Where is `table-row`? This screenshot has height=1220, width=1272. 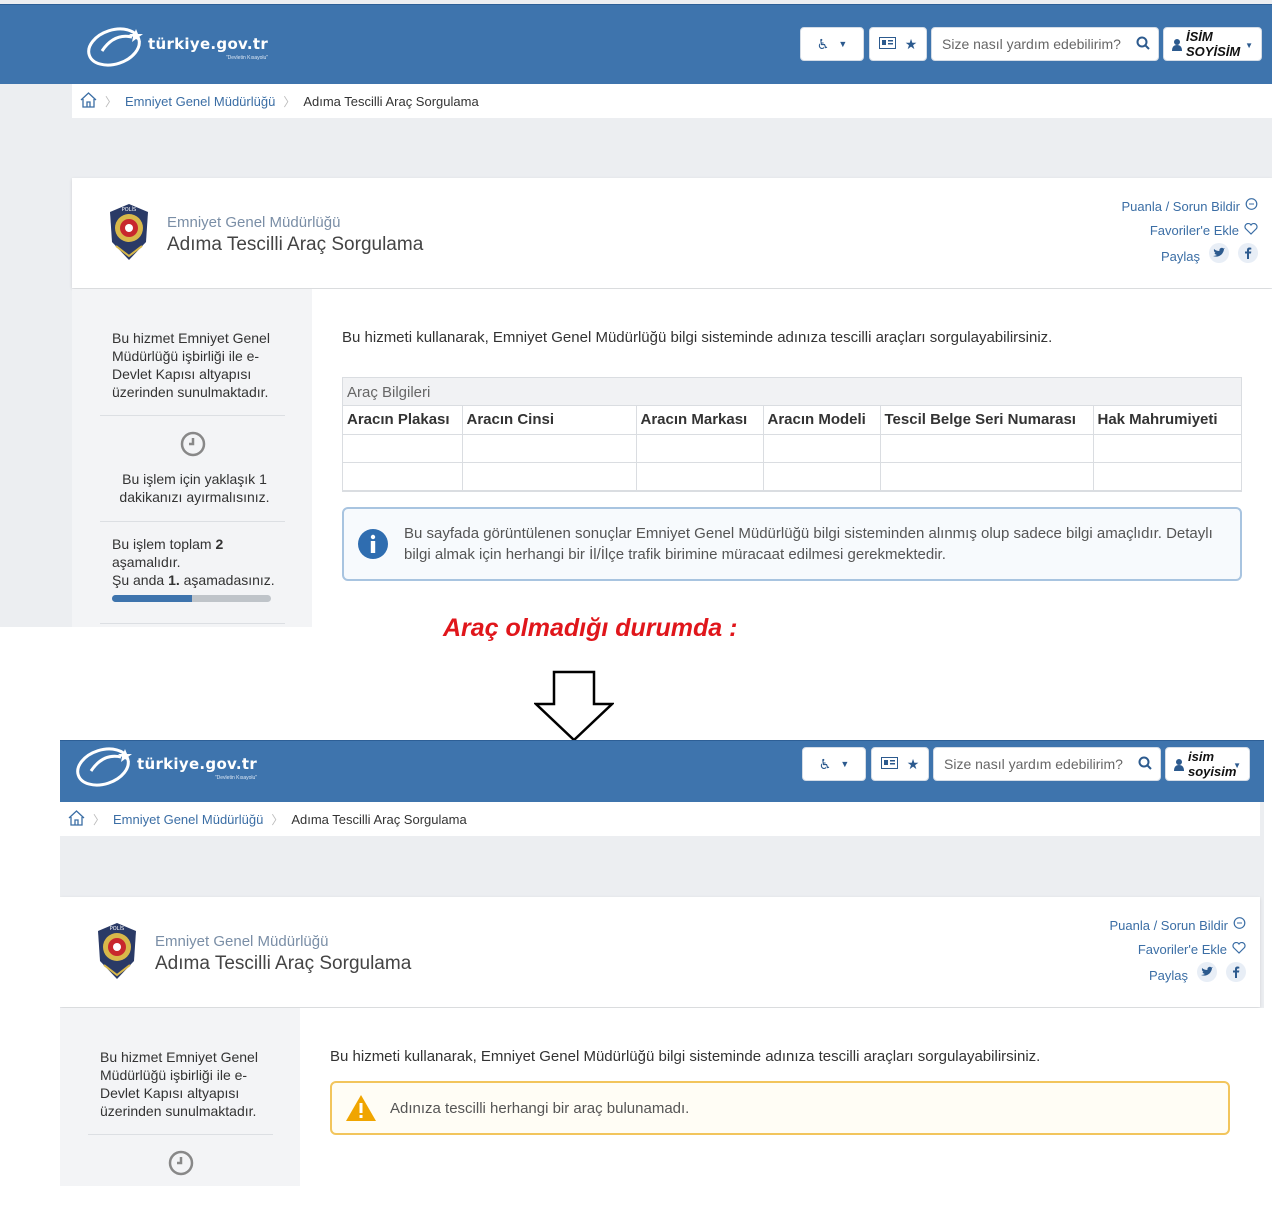 table-row is located at coordinates (792, 448).